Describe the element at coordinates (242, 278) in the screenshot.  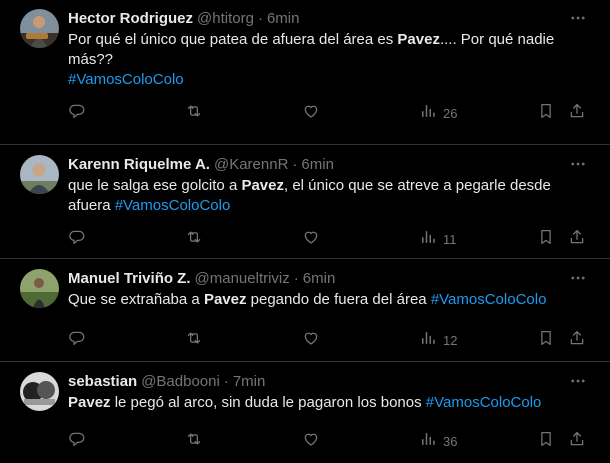
I see `author-handle: @manueltriviz` at that location.